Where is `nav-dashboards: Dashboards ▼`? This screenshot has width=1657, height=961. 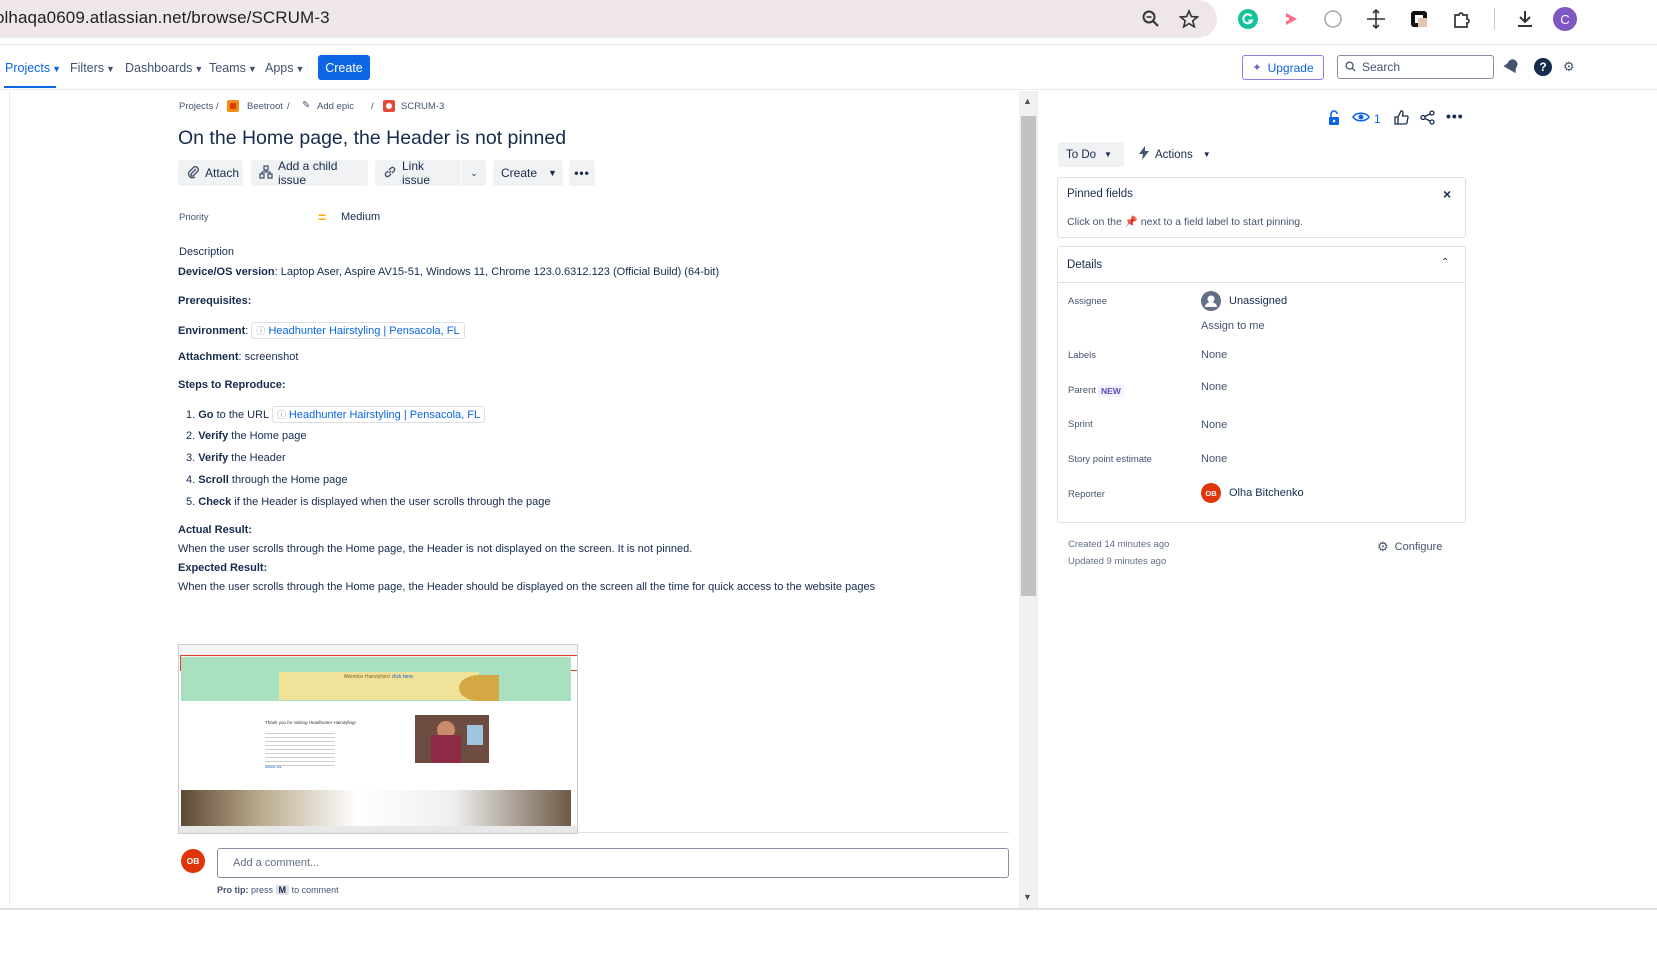
nav-dashboards: Dashboards ▼ is located at coordinates (164, 68).